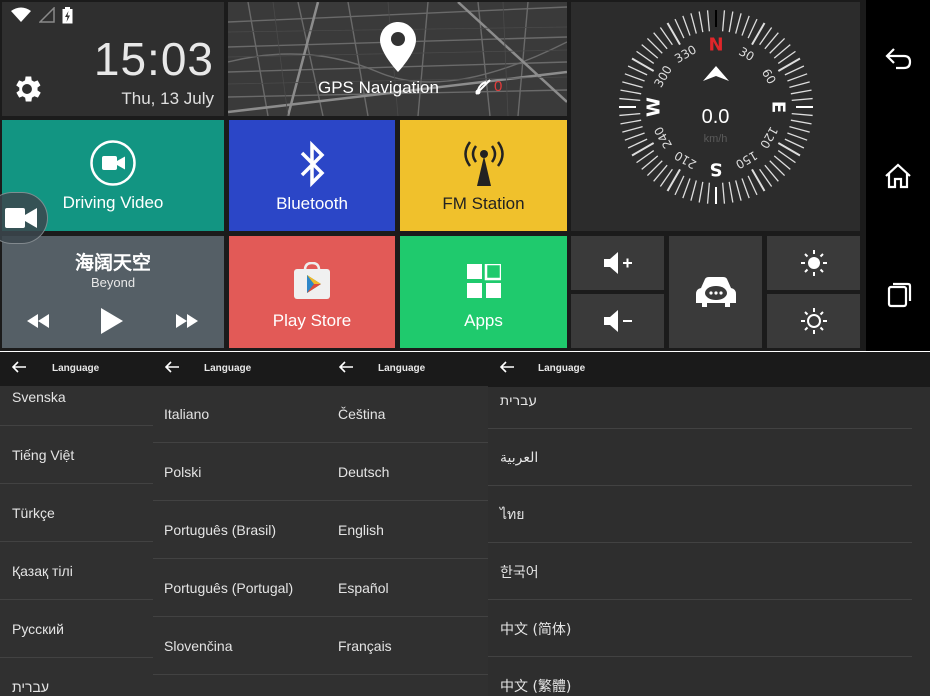 Image resolution: width=930 pixels, height=696 pixels. What do you see at coordinates (398, 47) in the screenshot?
I see `map-pin-icon` at bounding box center [398, 47].